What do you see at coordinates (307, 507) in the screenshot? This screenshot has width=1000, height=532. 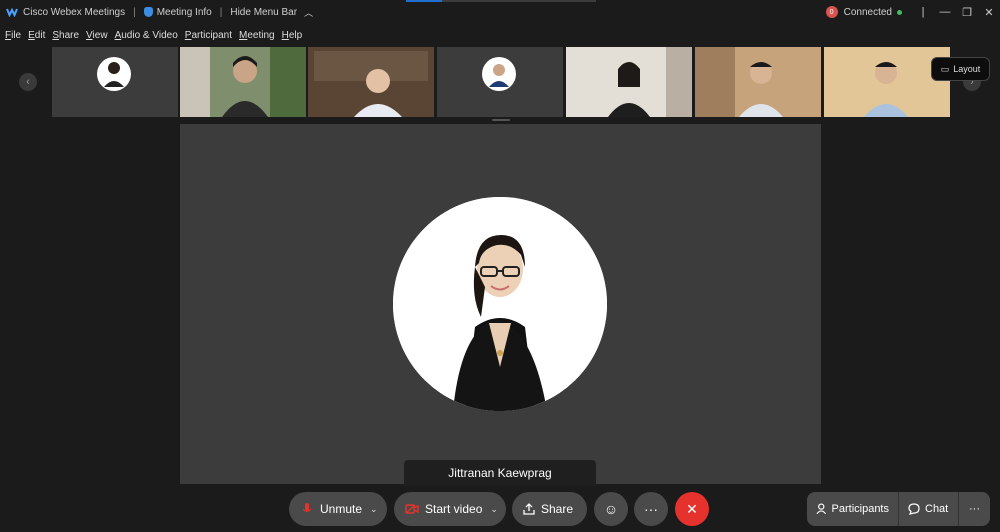 I see `mic-muted-icon` at bounding box center [307, 507].